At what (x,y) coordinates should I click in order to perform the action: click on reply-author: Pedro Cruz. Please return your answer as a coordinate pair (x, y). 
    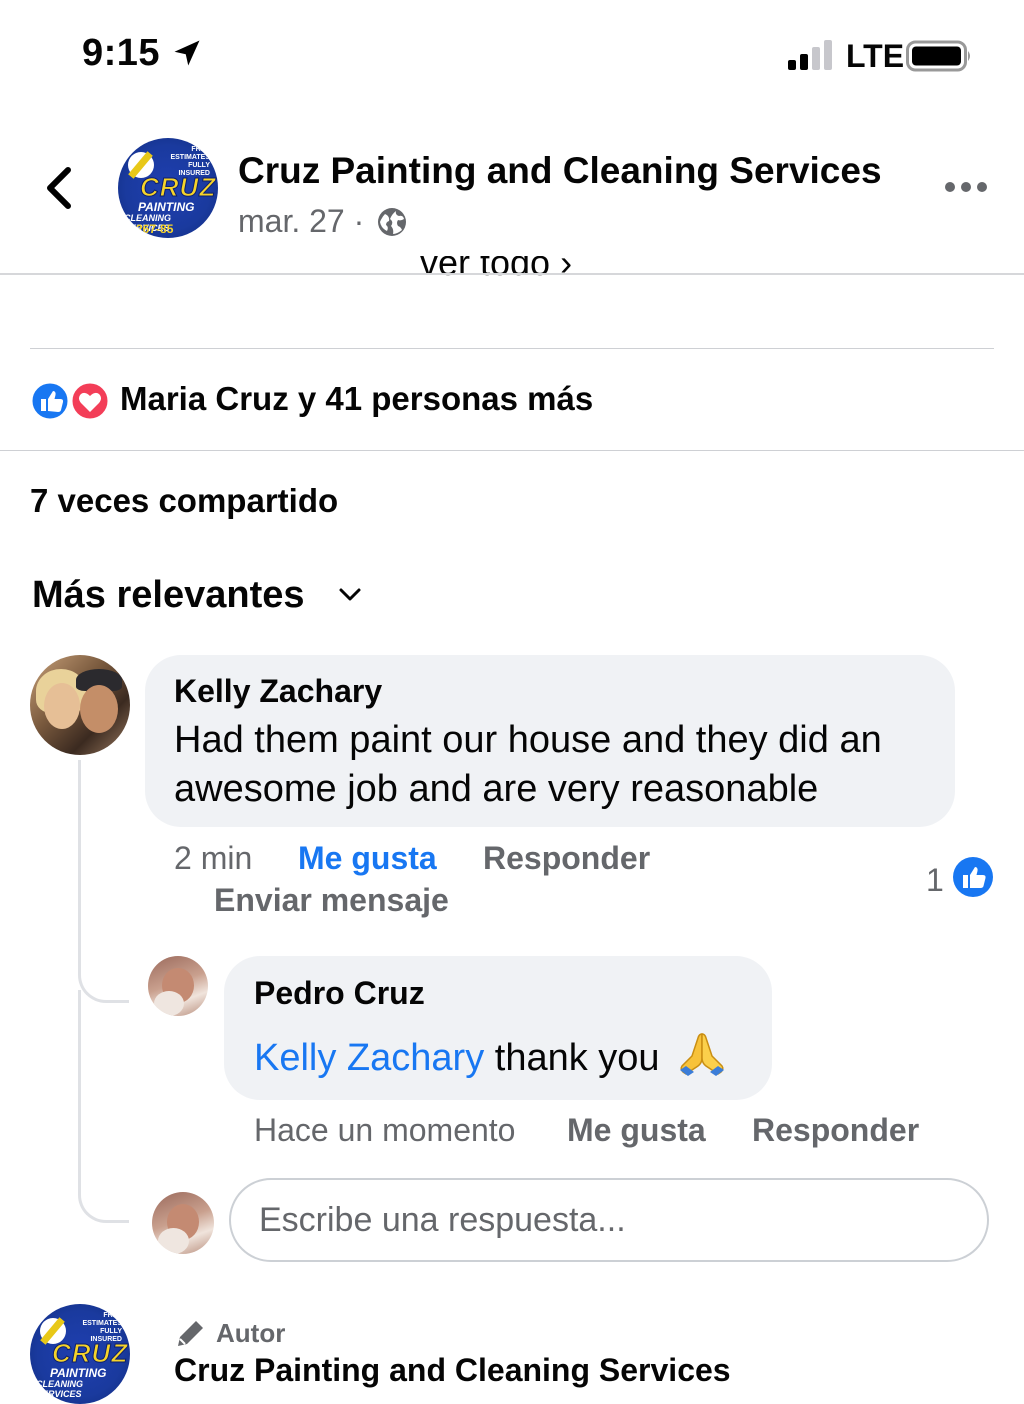
    Looking at the image, I should click on (339, 993).